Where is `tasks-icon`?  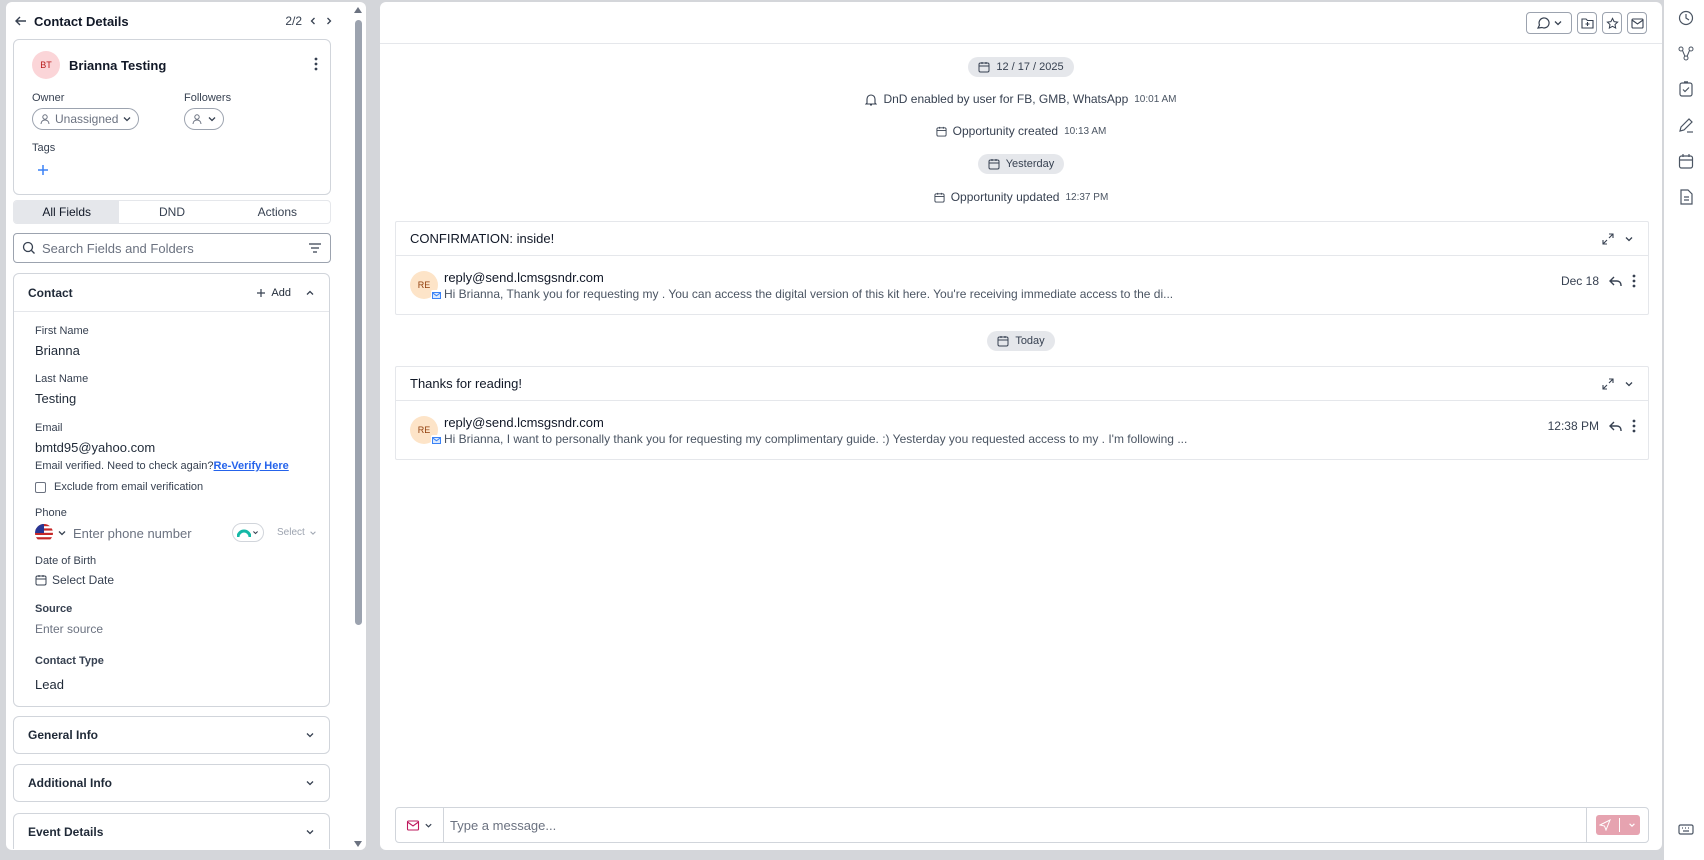
tasks-icon is located at coordinates (1686, 89).